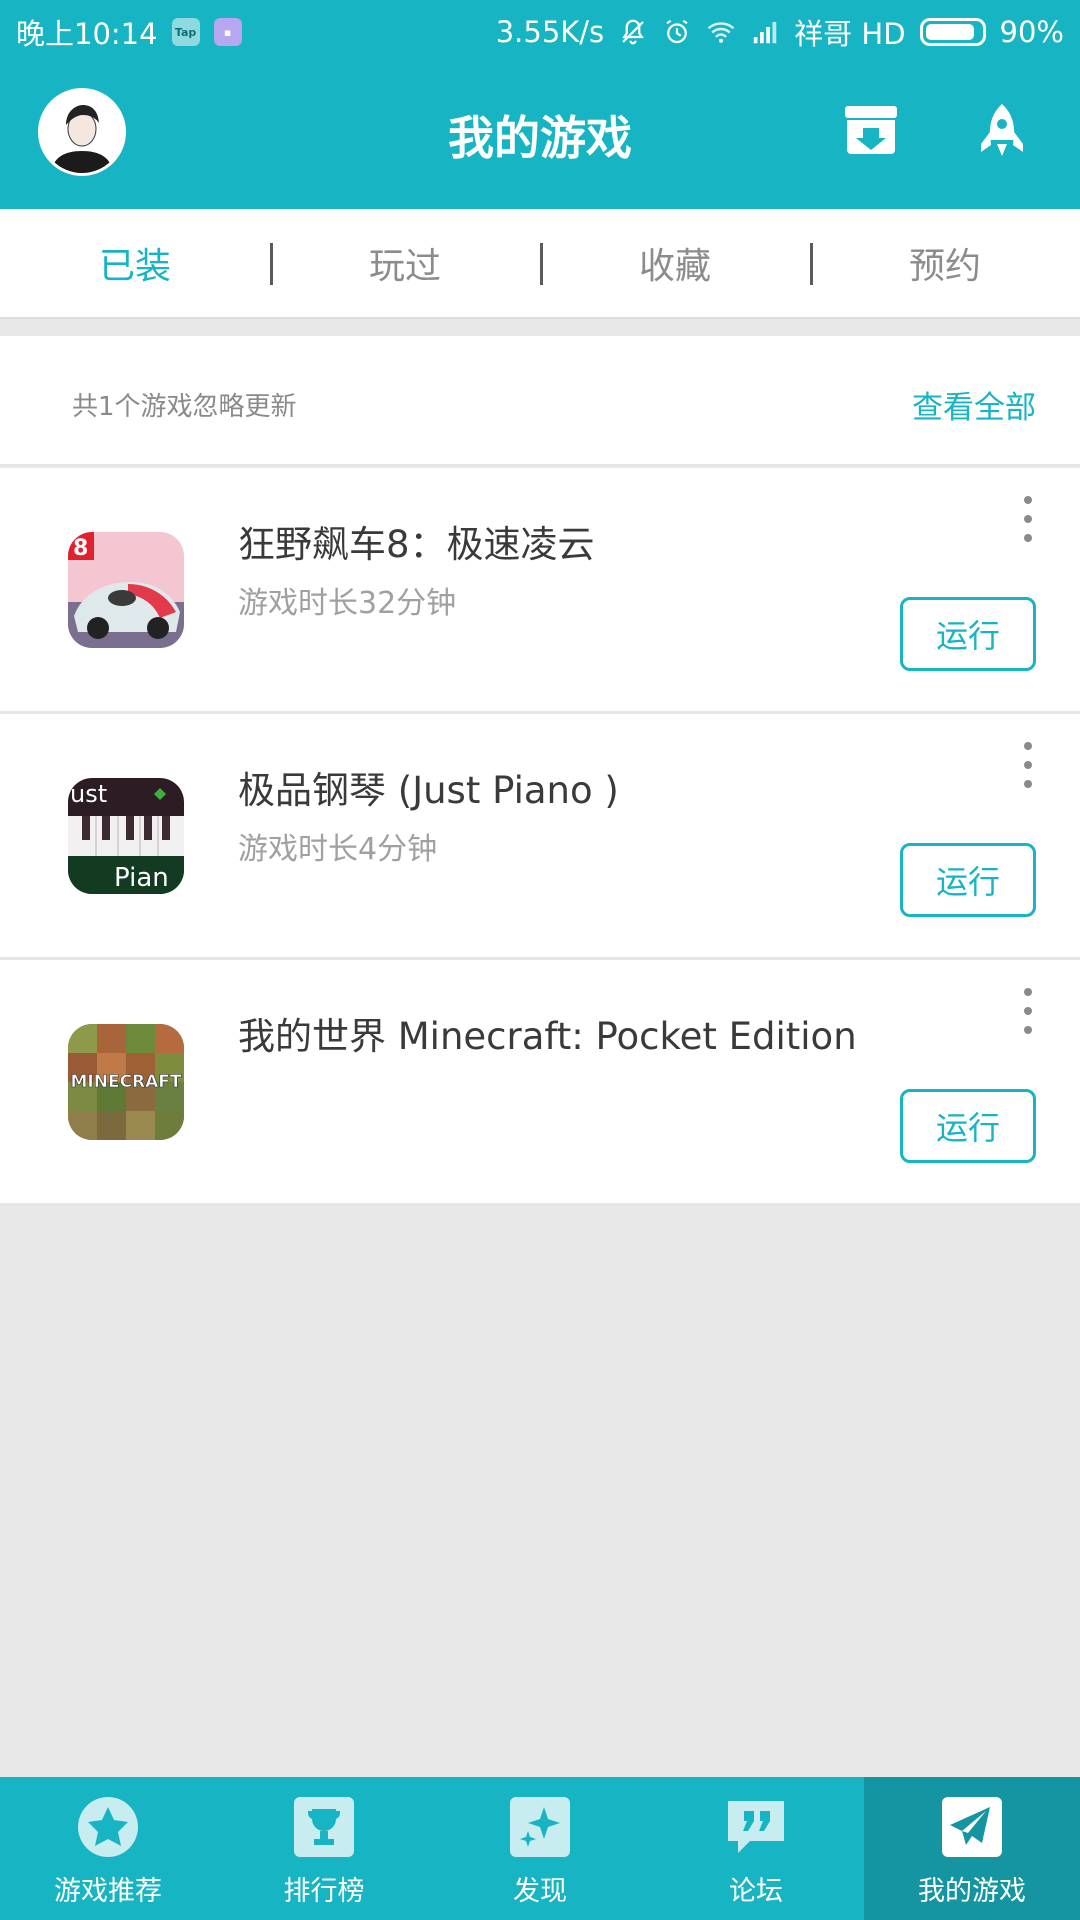  What do you see at coordinates (756, 1891) in the screenshot?
I see `nav-label: 论坛` at bounding box center [756, 1891].